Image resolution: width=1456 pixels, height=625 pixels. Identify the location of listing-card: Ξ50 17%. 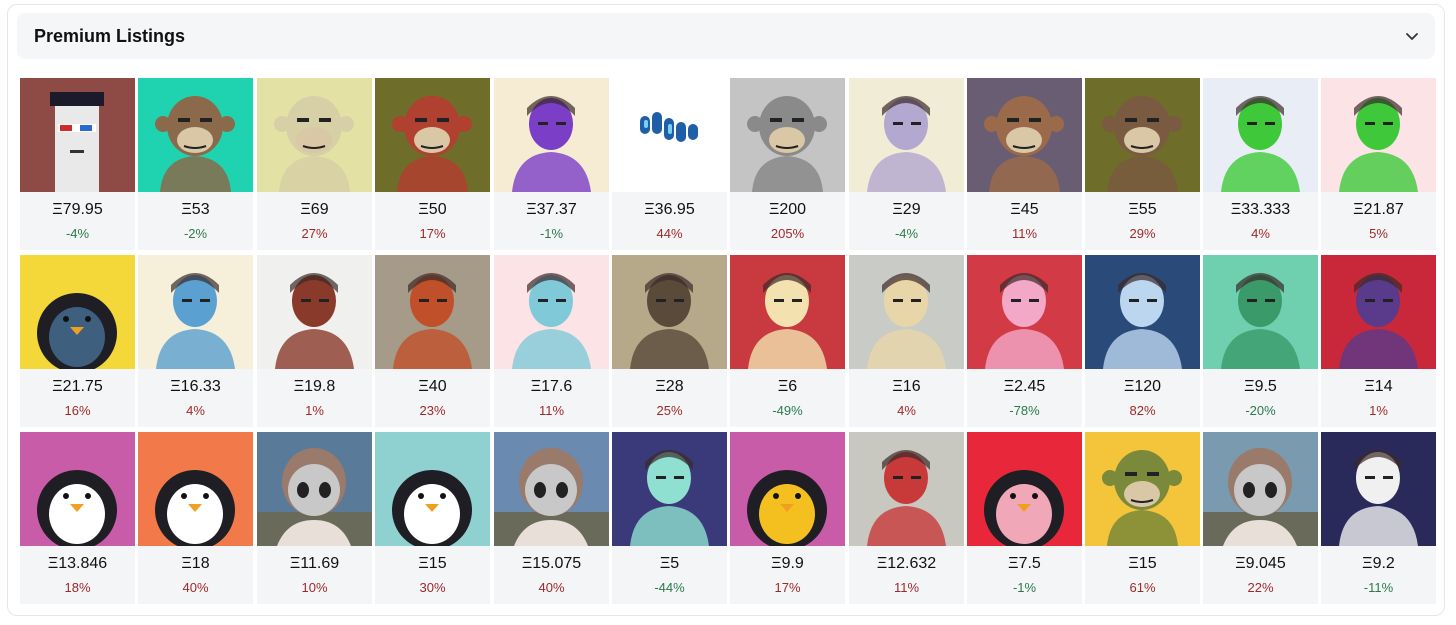
(432, 164).